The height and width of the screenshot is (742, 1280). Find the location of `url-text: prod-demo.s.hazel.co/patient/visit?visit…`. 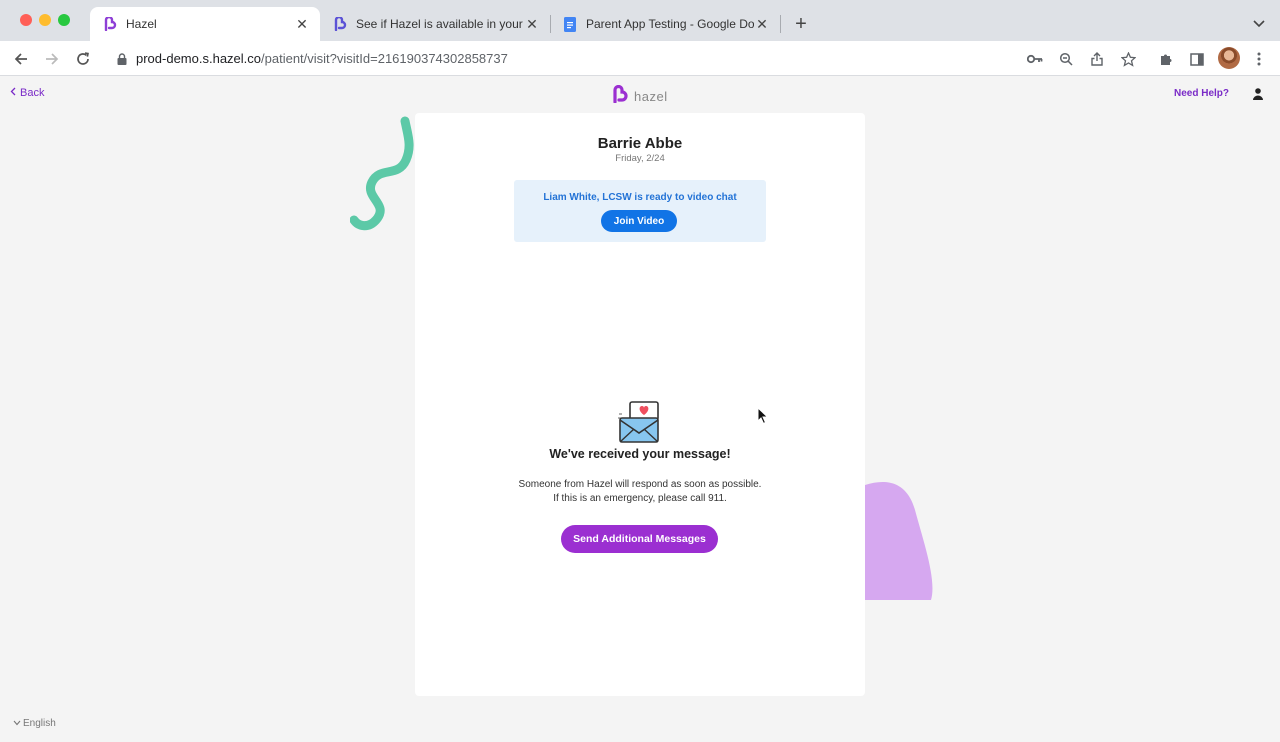

url-text: prod-demo.s.hazel.co/patient/visit?visit… is located at coordinates (322, 58).